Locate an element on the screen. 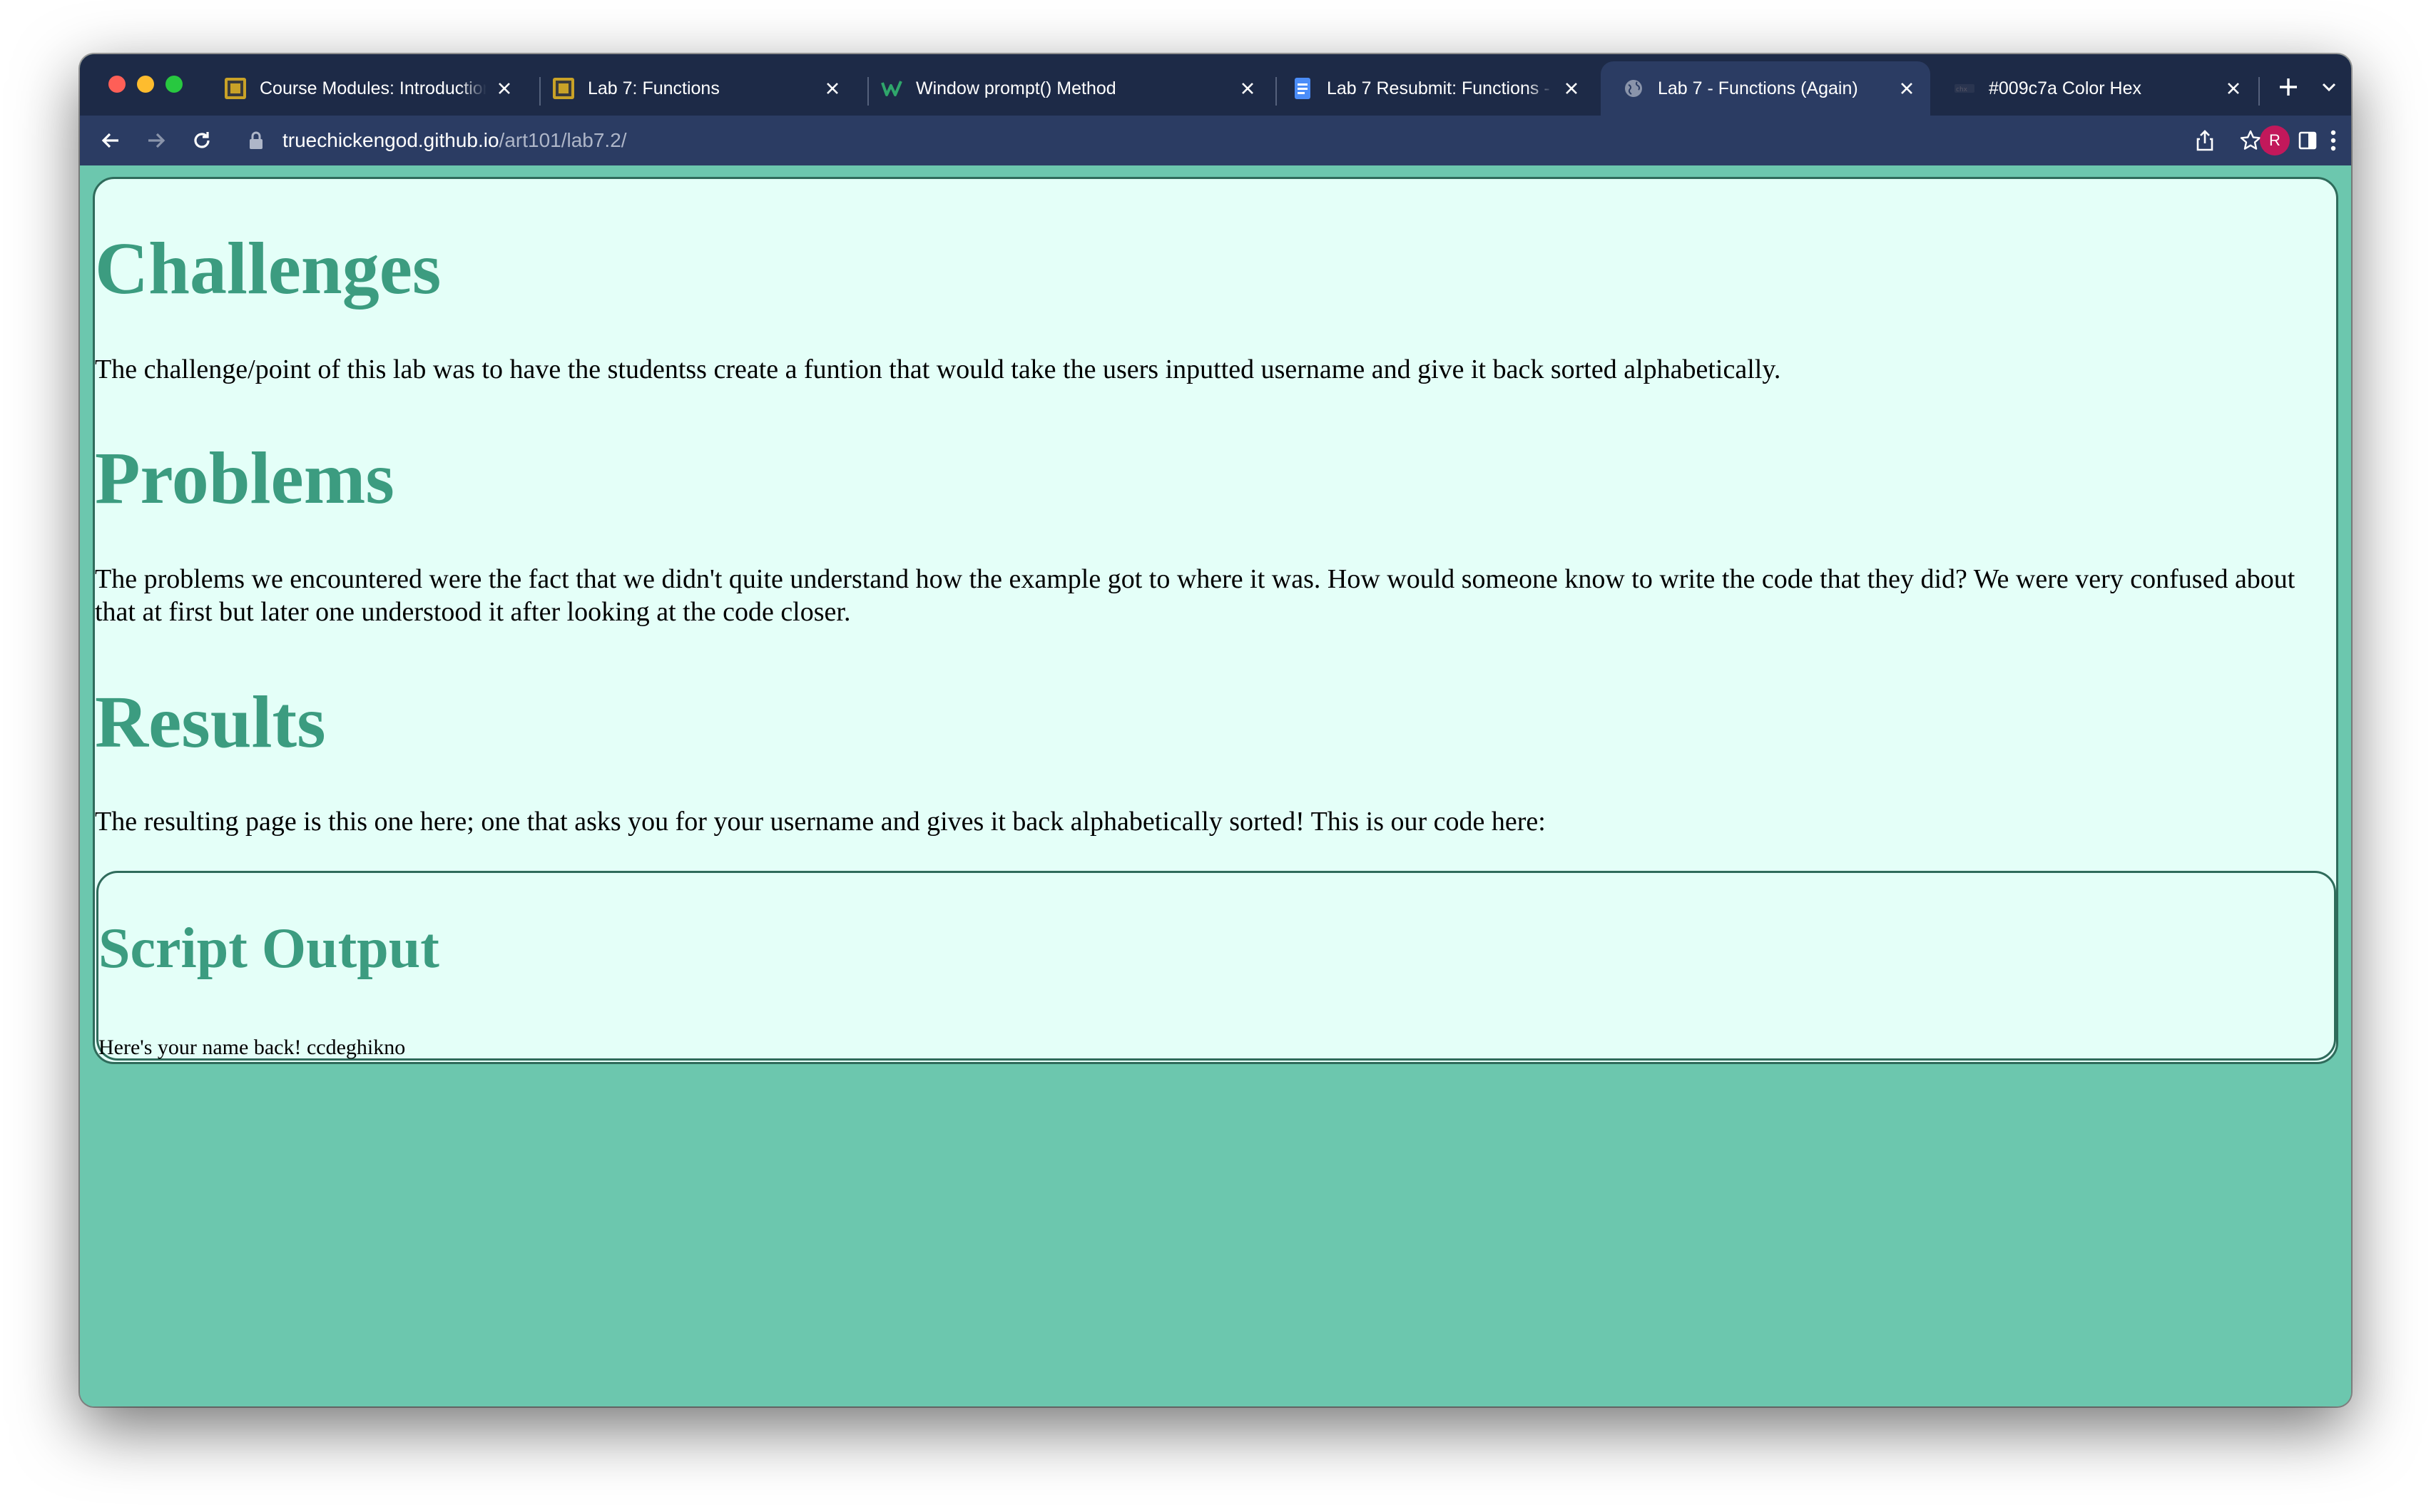 This screenshot has height=1512, width=2431. tab-lab7-resubmit: Lab 7 Resubmit: Functions - Google Docs is located at coordinates (1433, 88).